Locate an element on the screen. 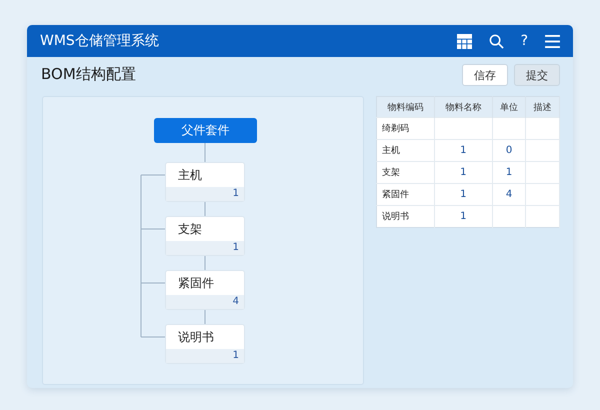 The width and height of the screenshot is (600, 410). node-name: 主机 is located at coordinates (190, 175).